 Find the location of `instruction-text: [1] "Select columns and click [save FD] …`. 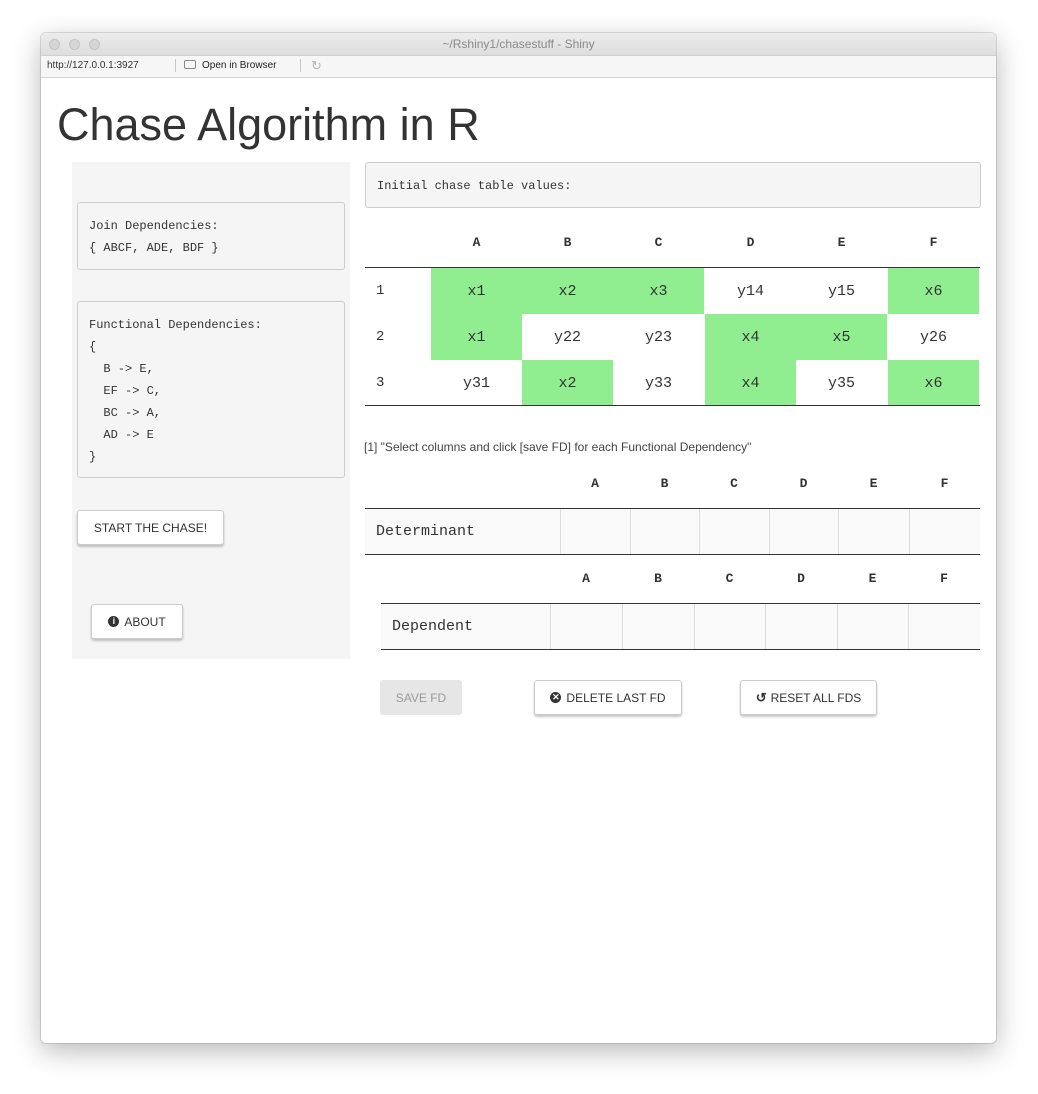

instruction-text: [1] "Select columns and click [save FD] … is located at coordinates (558, 447).